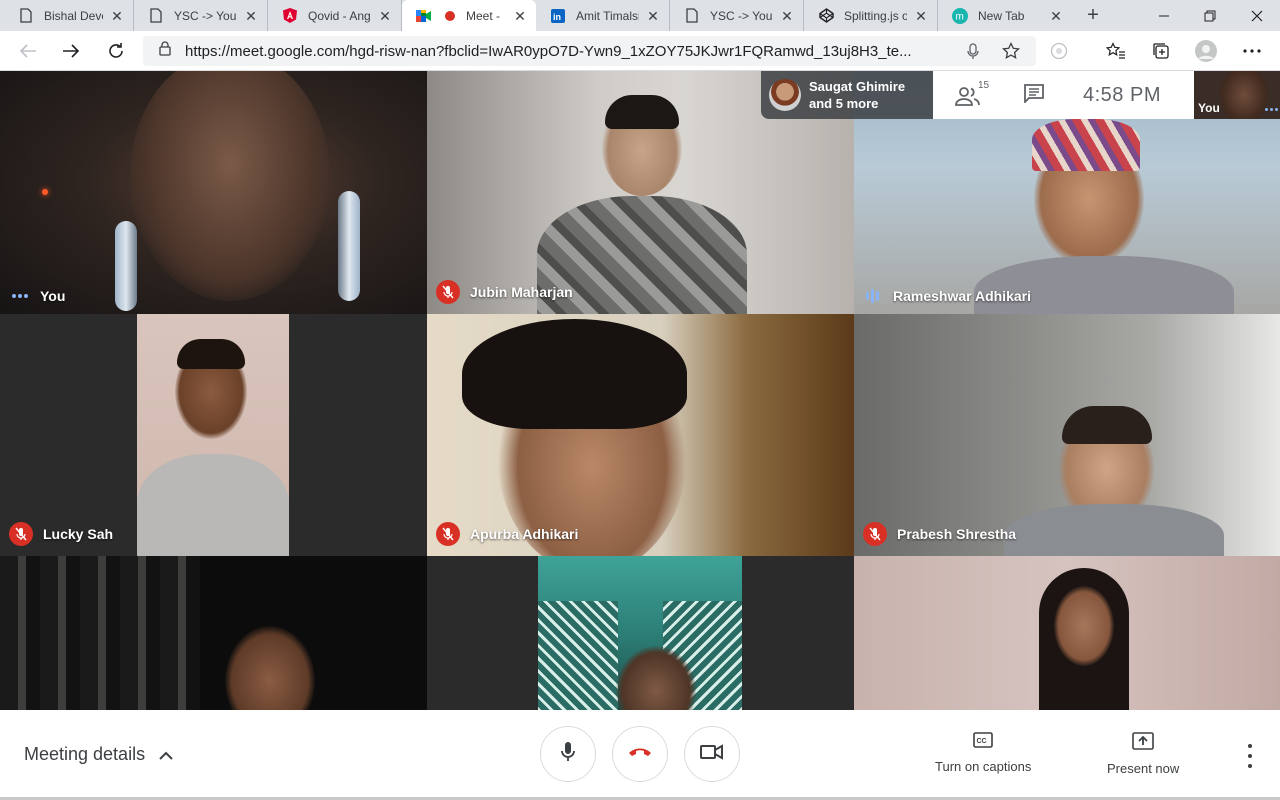 This screenshot has width=1280, height=800. I want to click on video-camera-icon, so click(712, 754).